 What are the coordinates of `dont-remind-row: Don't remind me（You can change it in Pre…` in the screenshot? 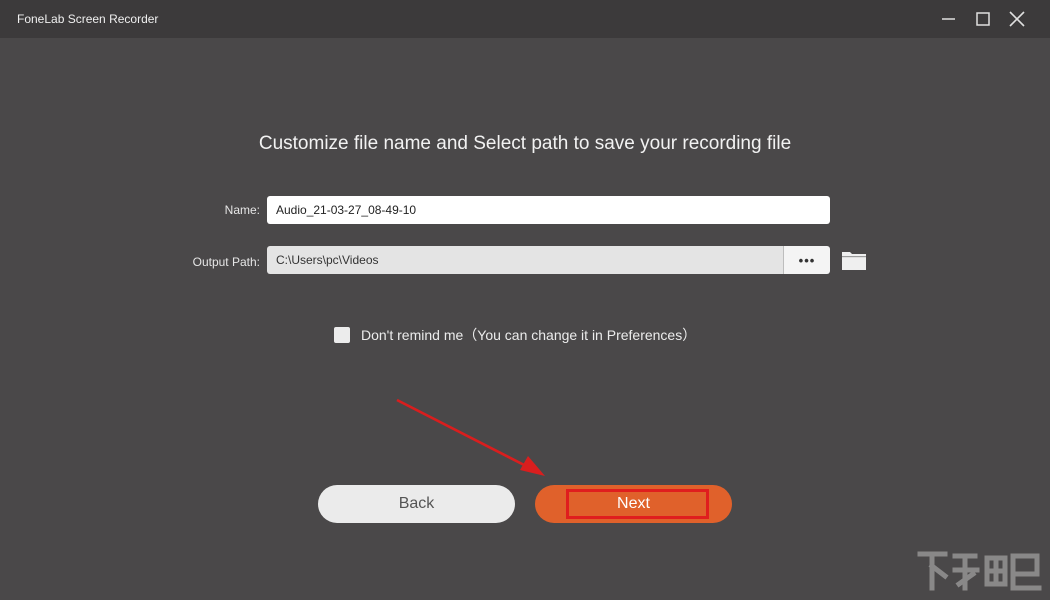 It's located at (515, 335).